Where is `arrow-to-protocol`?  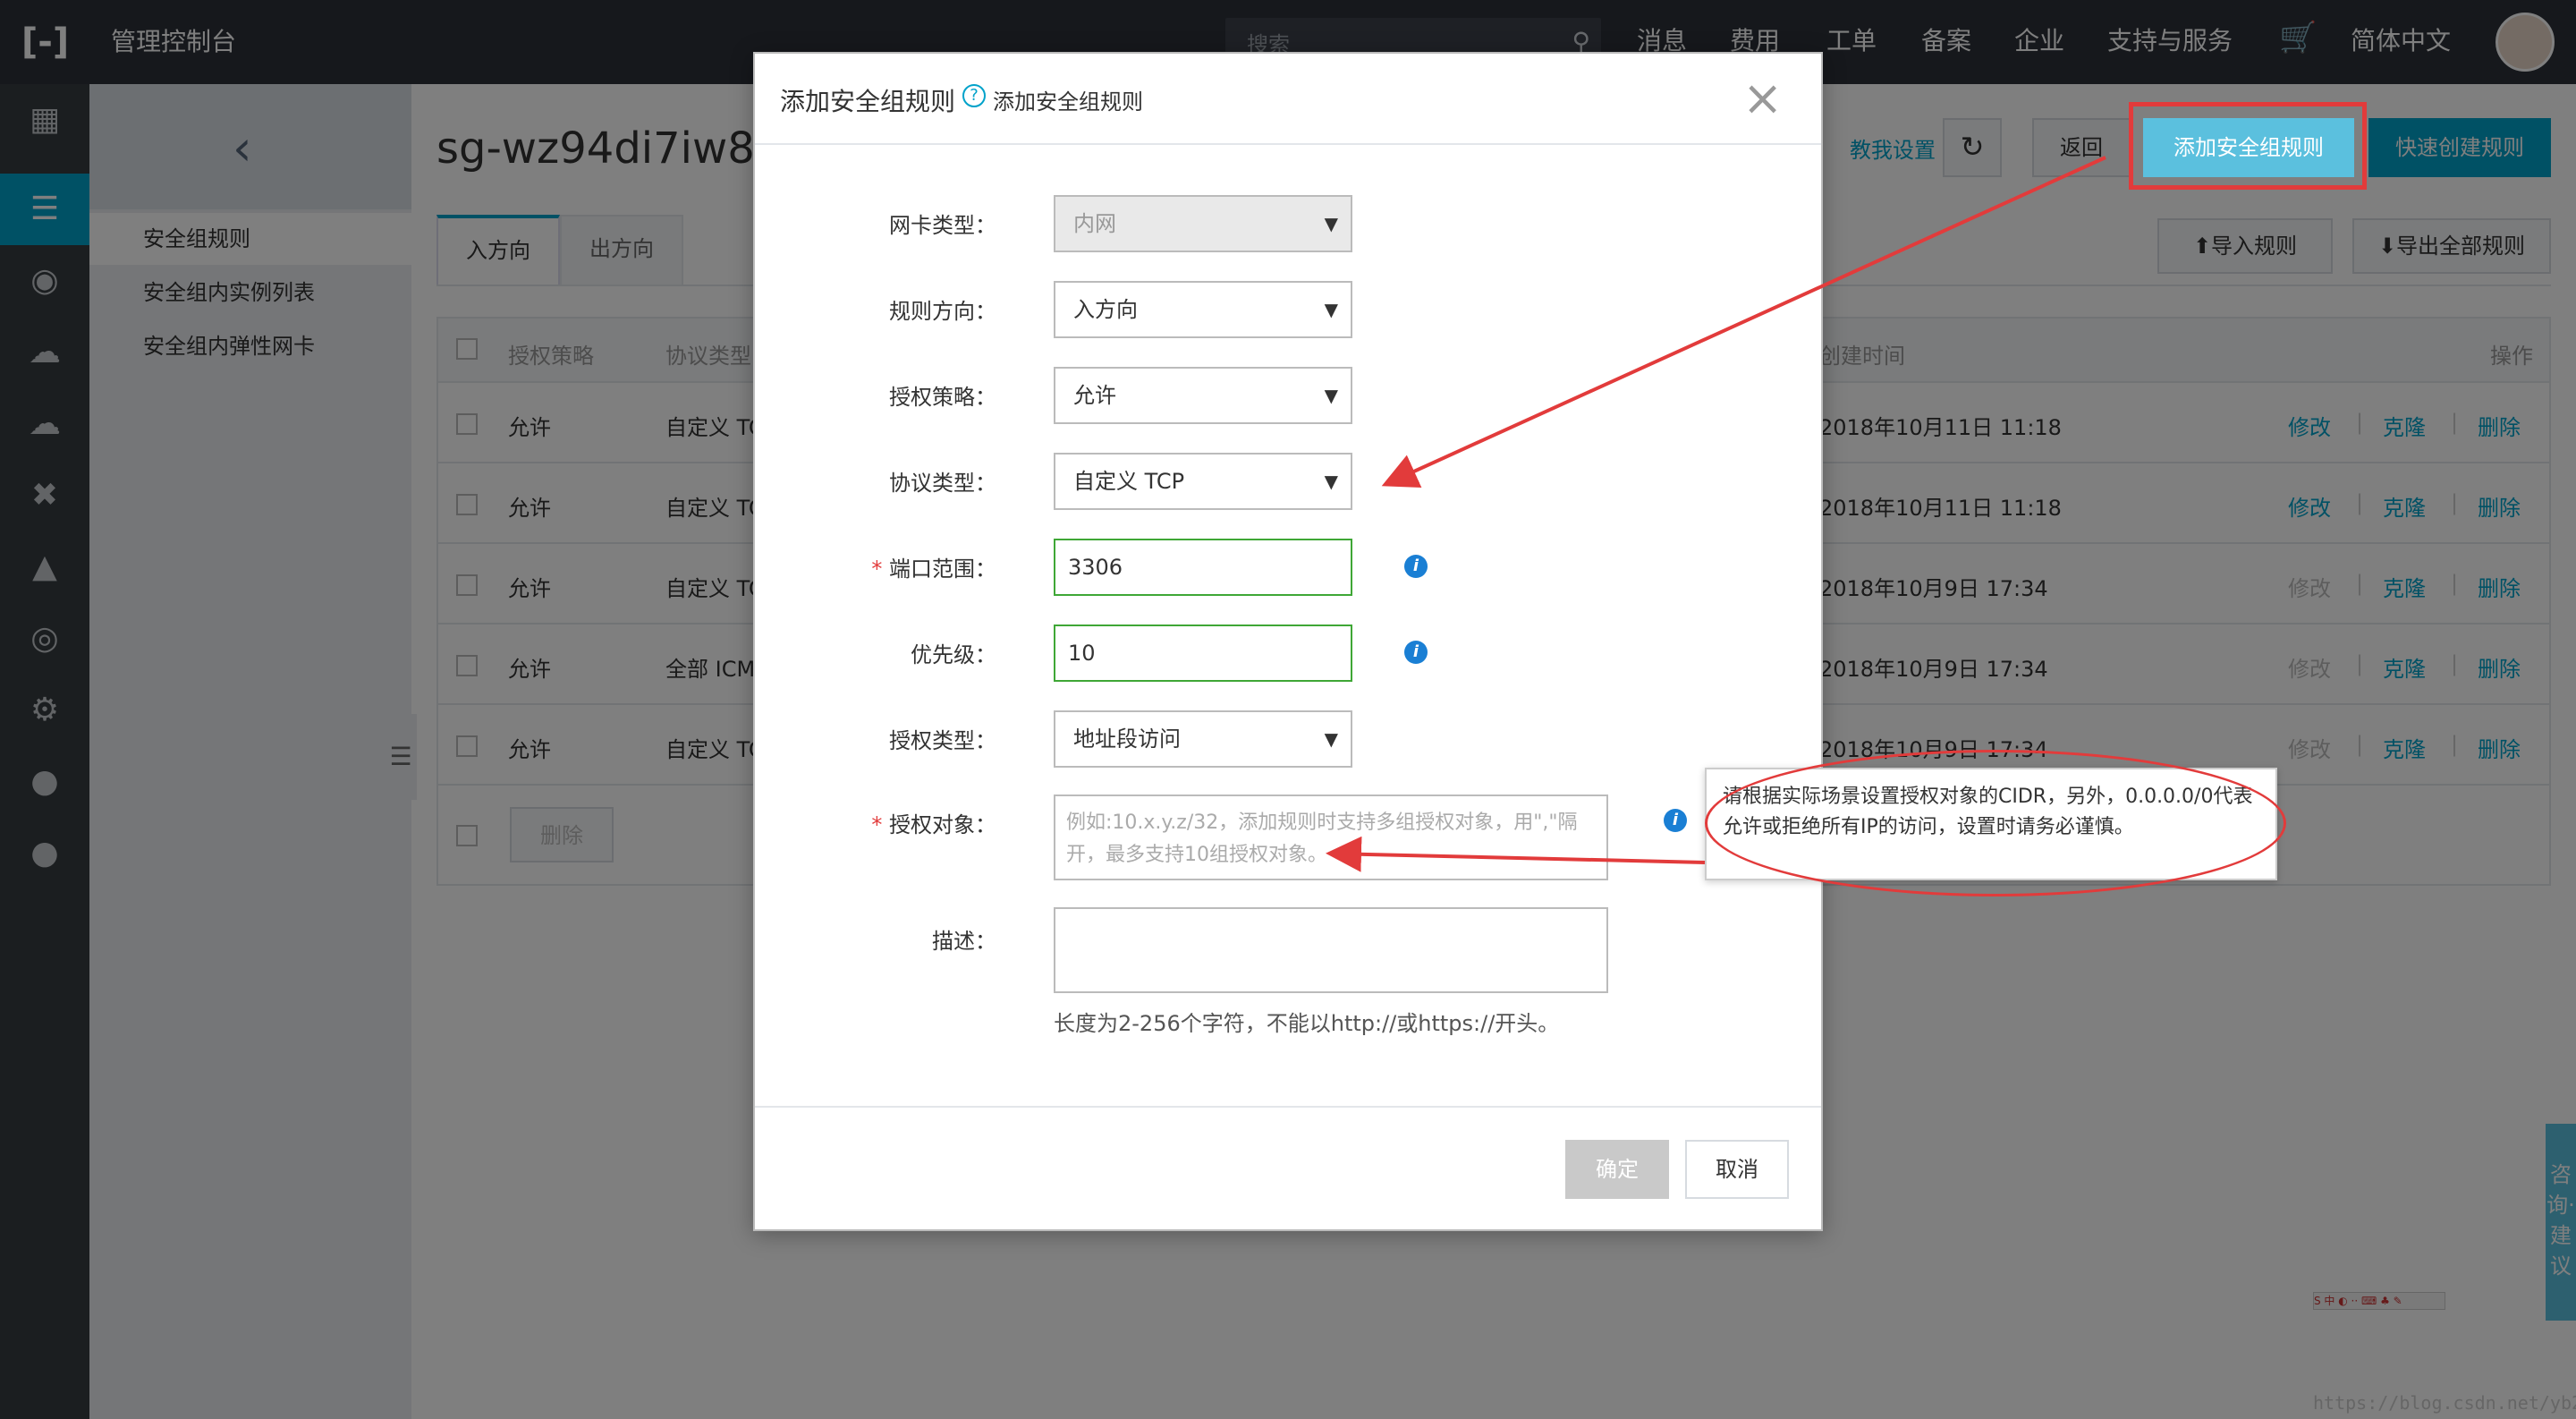
arrow-to-protocol is located at coordinates (1743, 322).